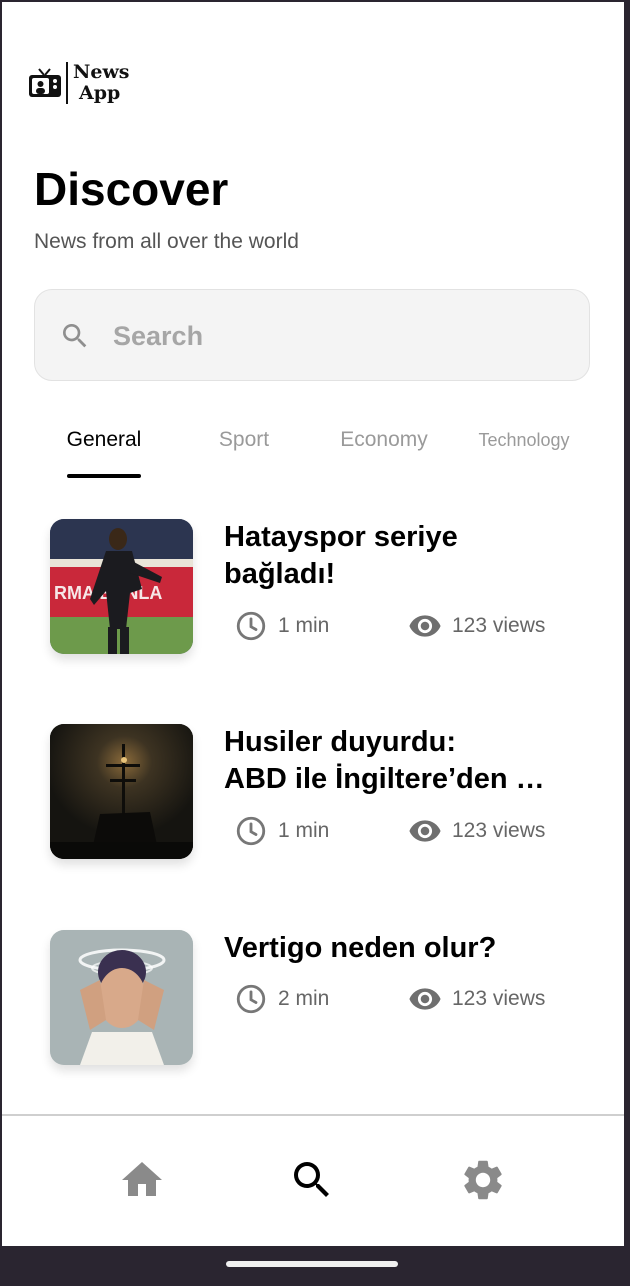 This screenshot has height=1286, width=630. What do you see at coordinates (244, 439) in the screenshot?
I see `tab-label: Sport` at bounding box center [244, 439].